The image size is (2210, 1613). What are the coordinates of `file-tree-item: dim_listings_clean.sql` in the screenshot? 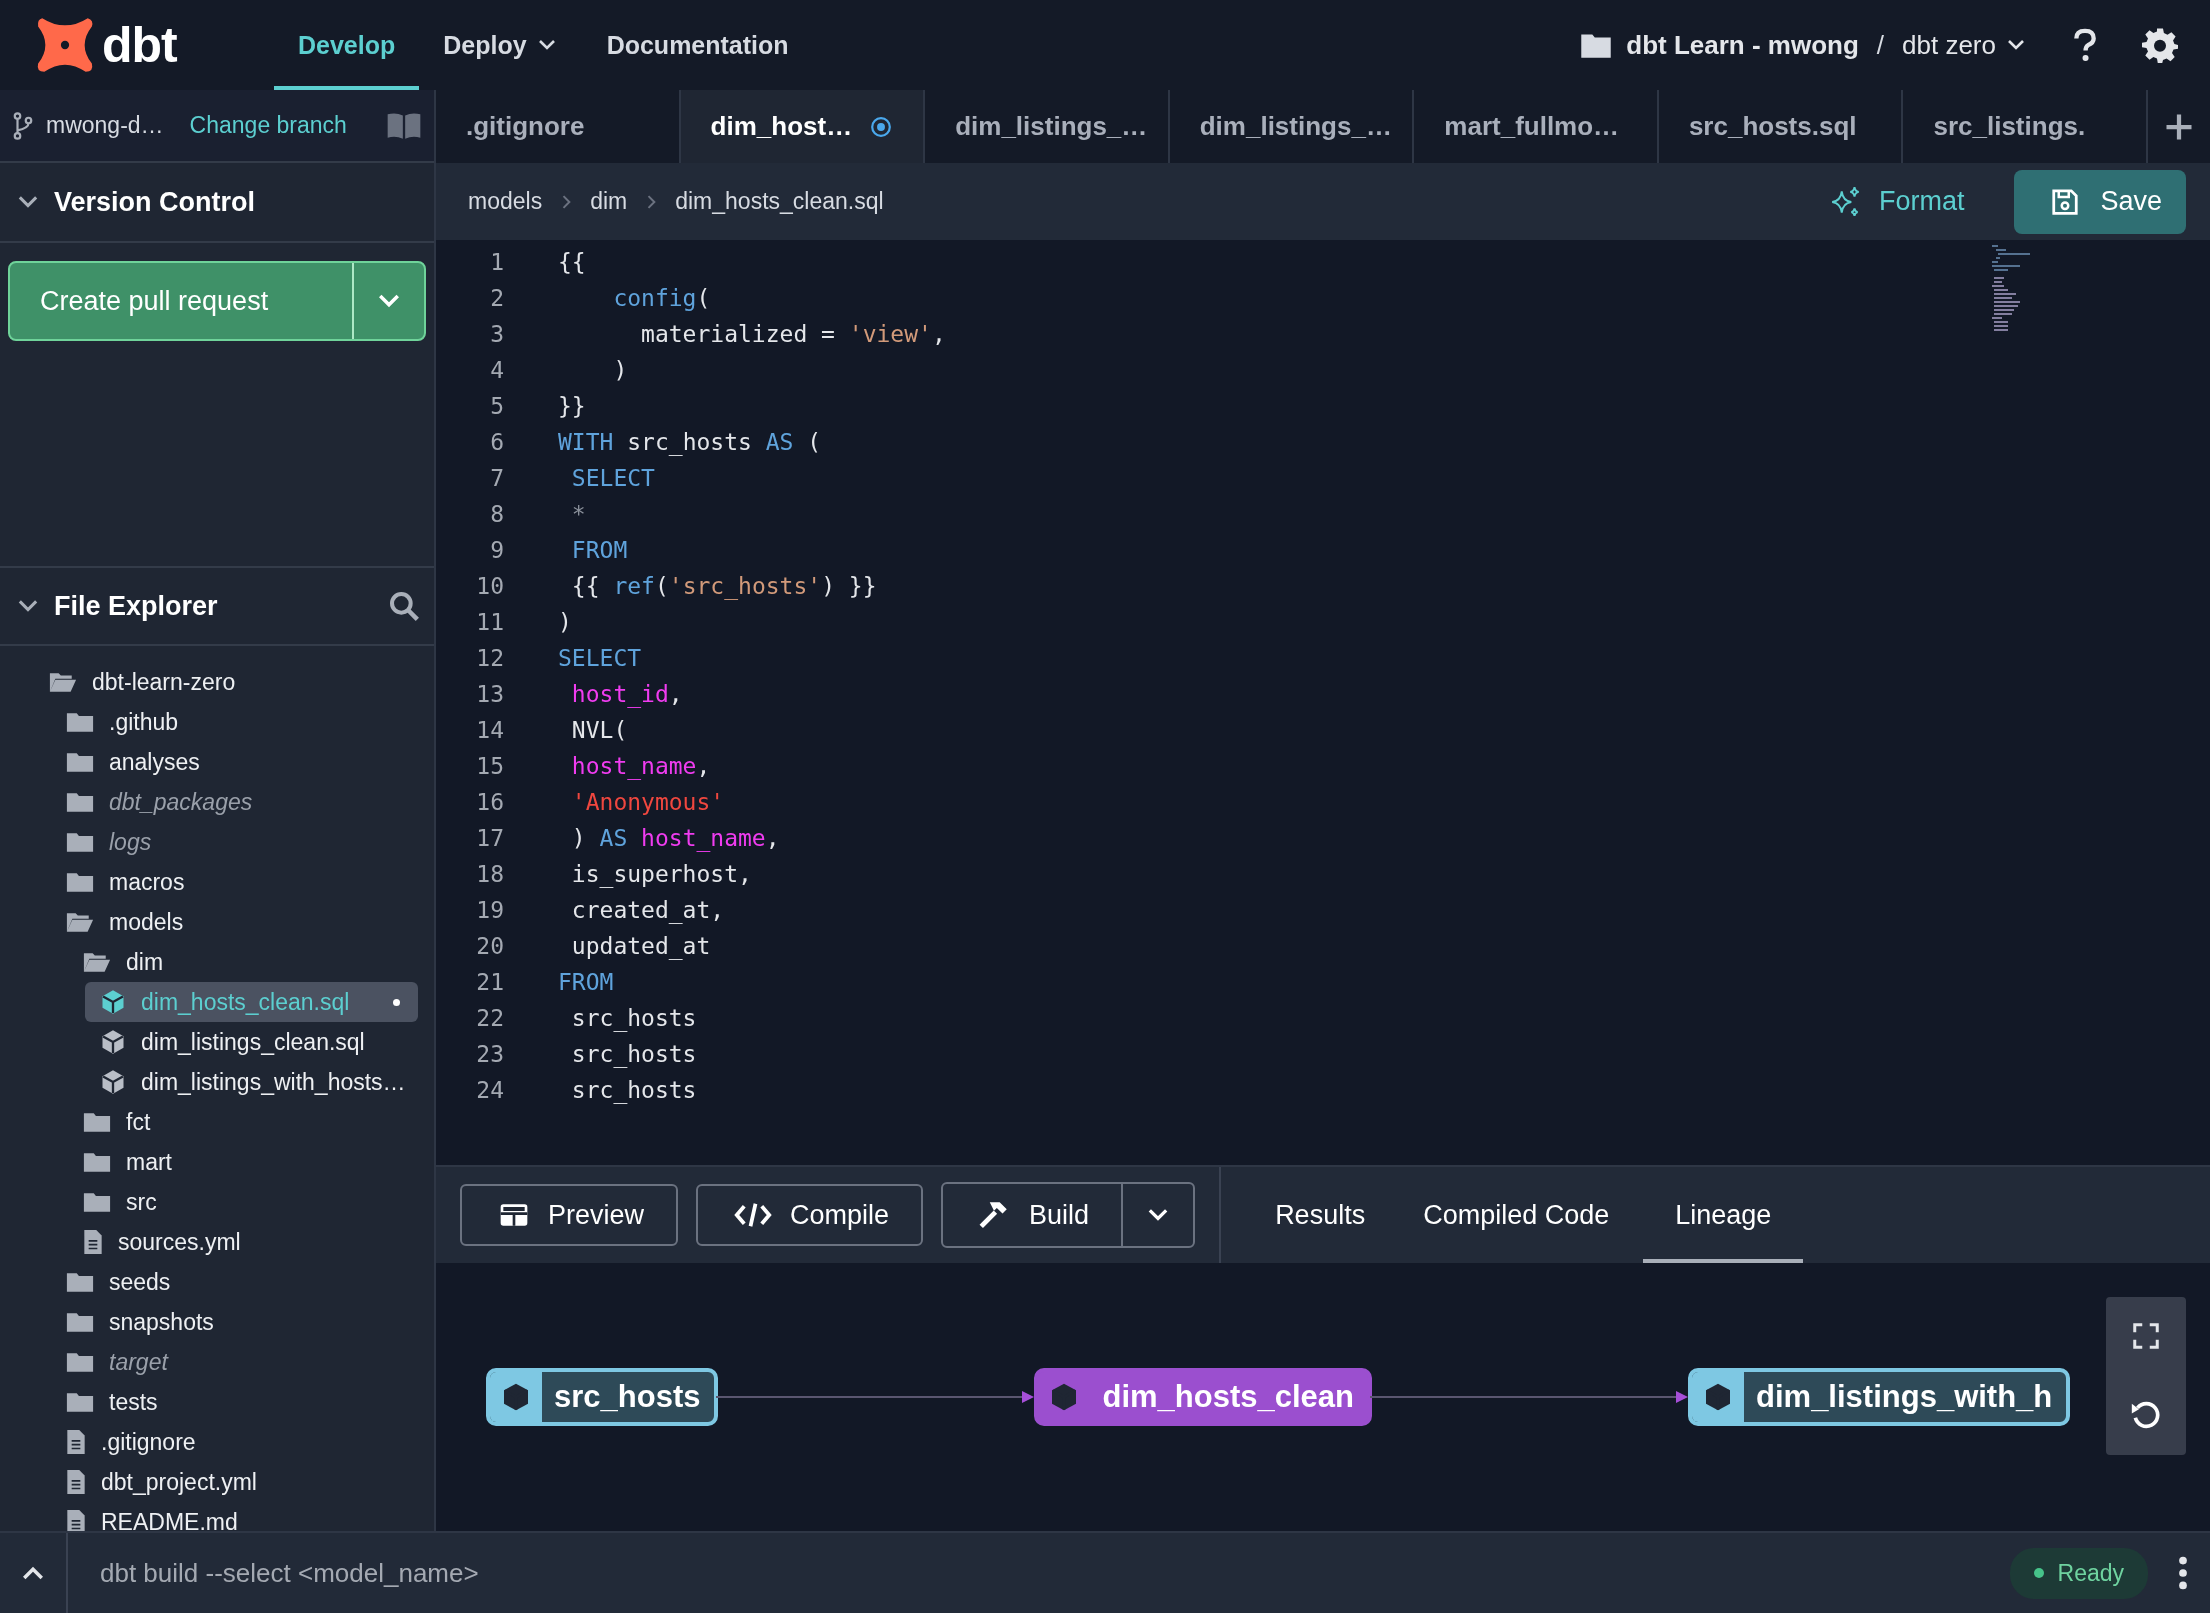 It's located at (257, 1042).